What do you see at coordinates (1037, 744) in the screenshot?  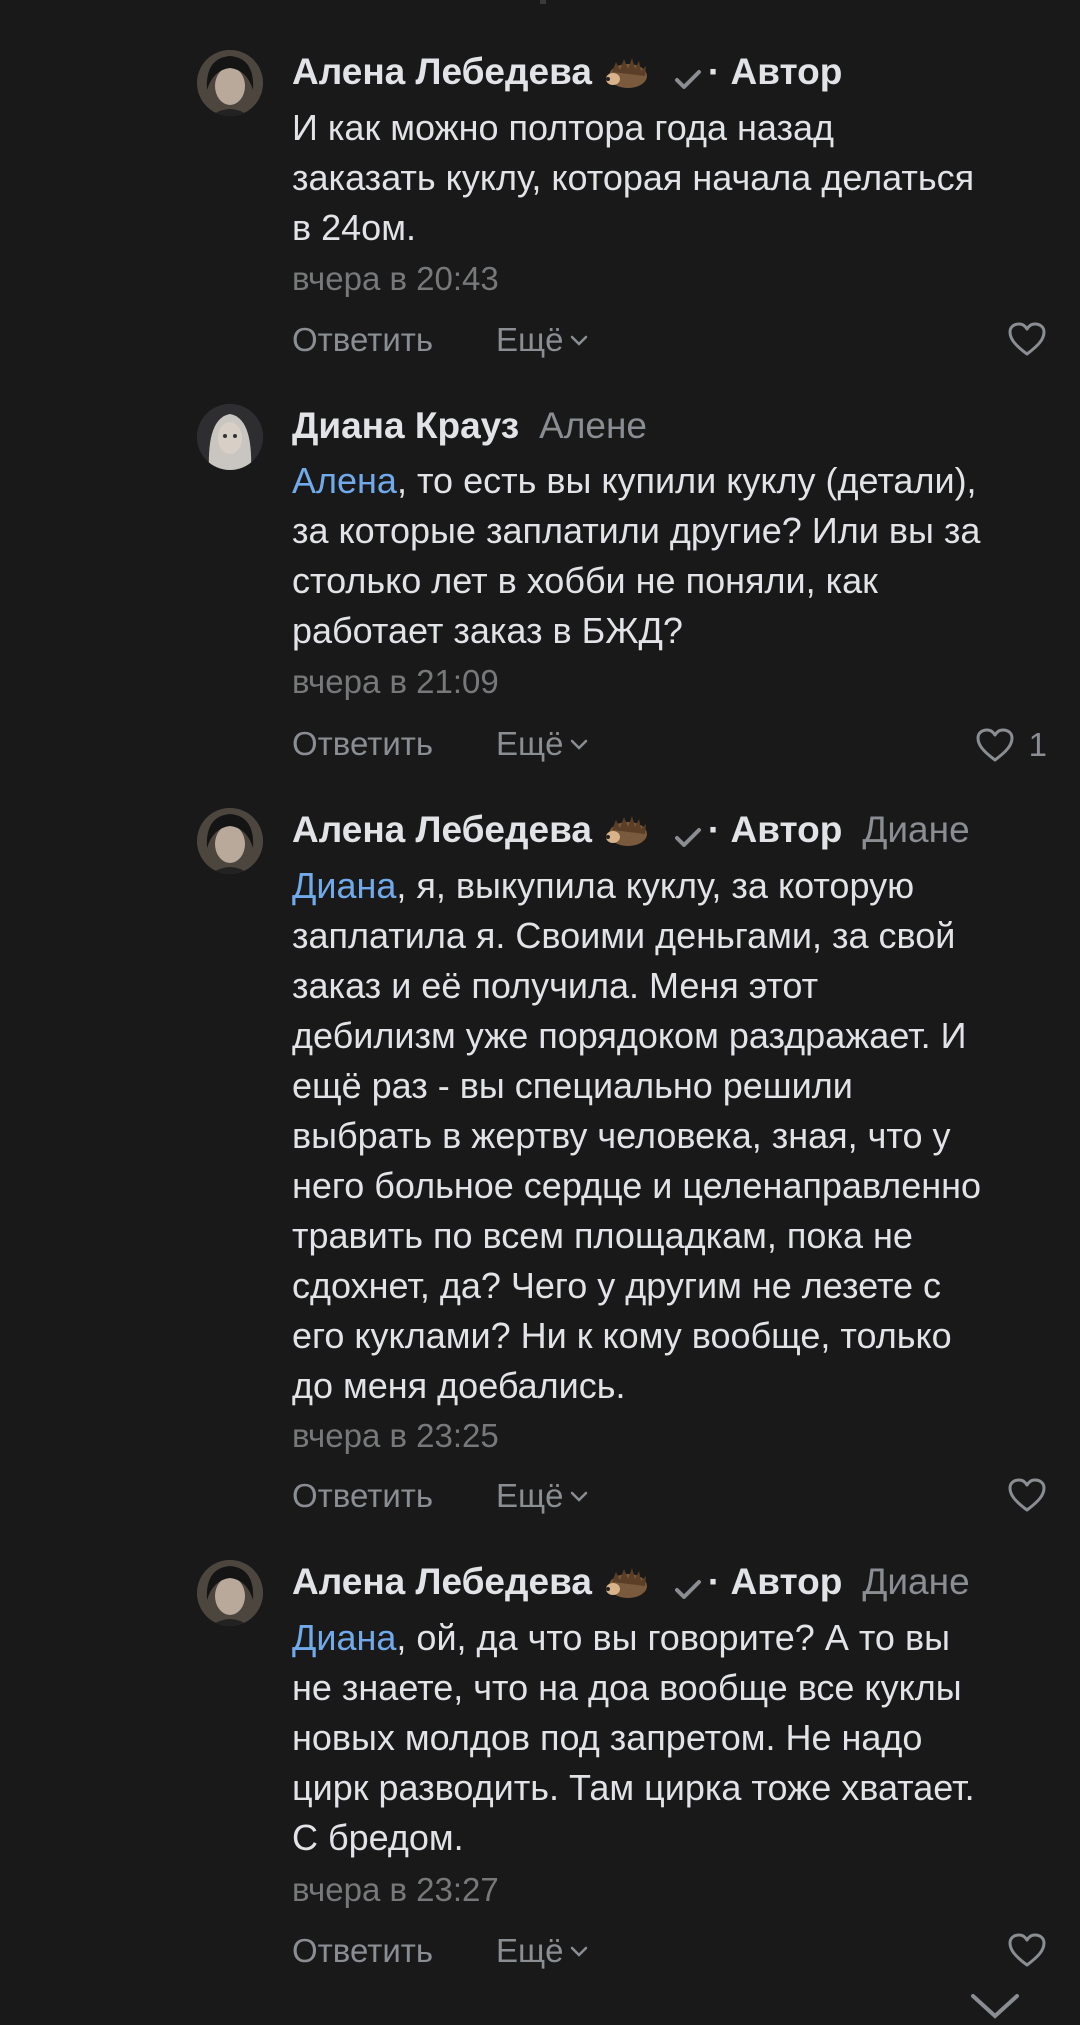 I see `like-count: 1` at bounding box center [1037, 744].